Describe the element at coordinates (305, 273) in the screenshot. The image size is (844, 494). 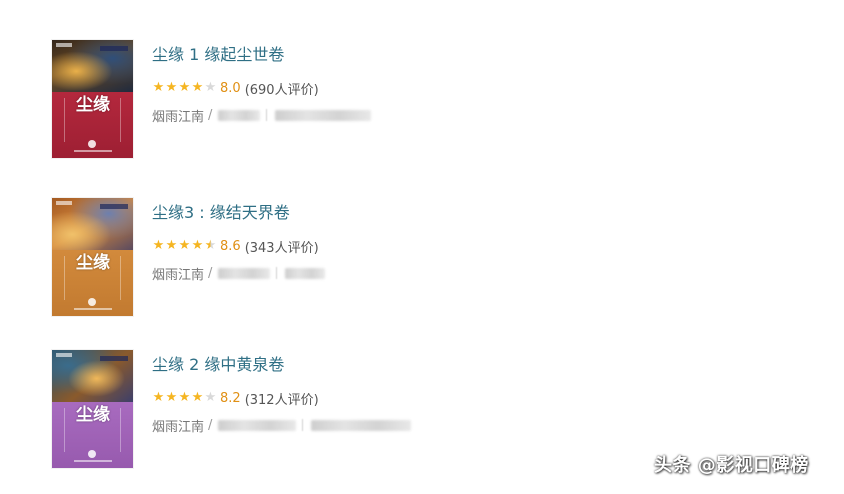
I see `redacted-price` at that location.